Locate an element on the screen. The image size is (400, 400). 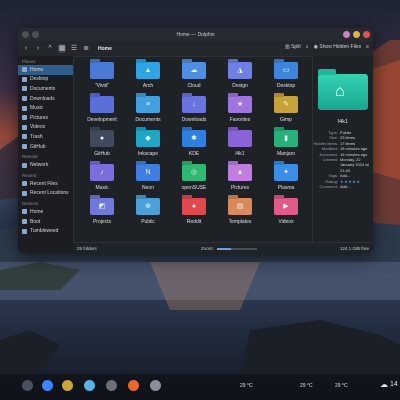
sidebar-item-label: Home is located at coordinates (37, 69).